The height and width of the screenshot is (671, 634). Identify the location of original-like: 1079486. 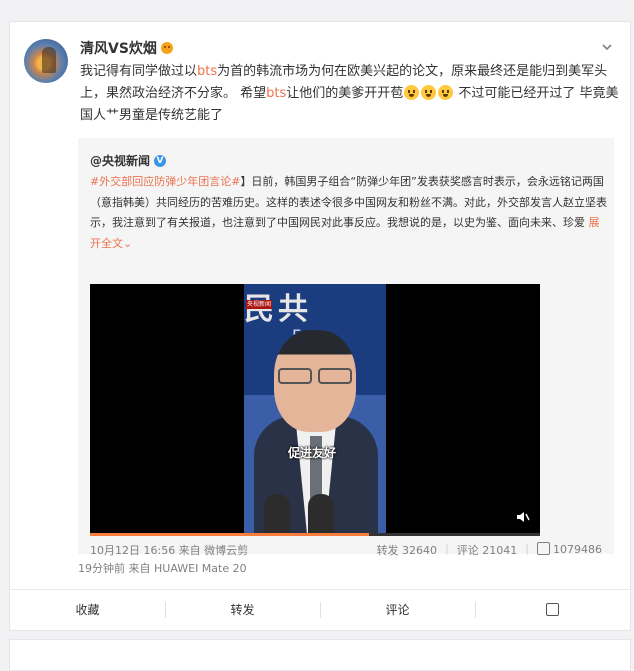
(569, 550).